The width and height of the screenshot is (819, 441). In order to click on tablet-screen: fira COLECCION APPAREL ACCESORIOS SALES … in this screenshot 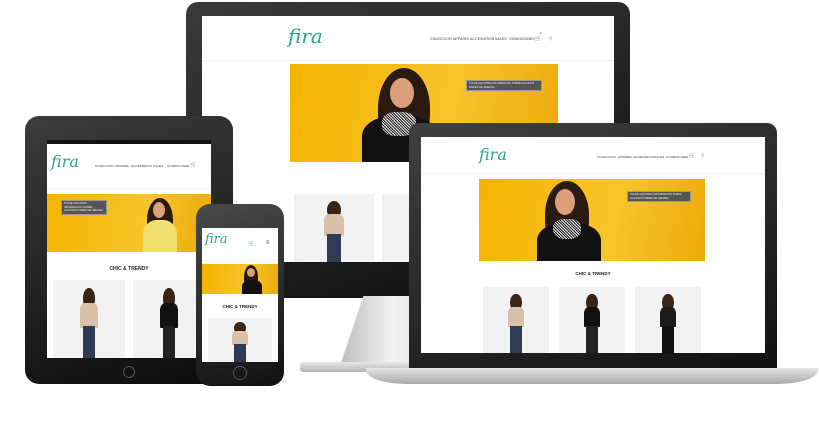, I will do `click(129, 249)`.